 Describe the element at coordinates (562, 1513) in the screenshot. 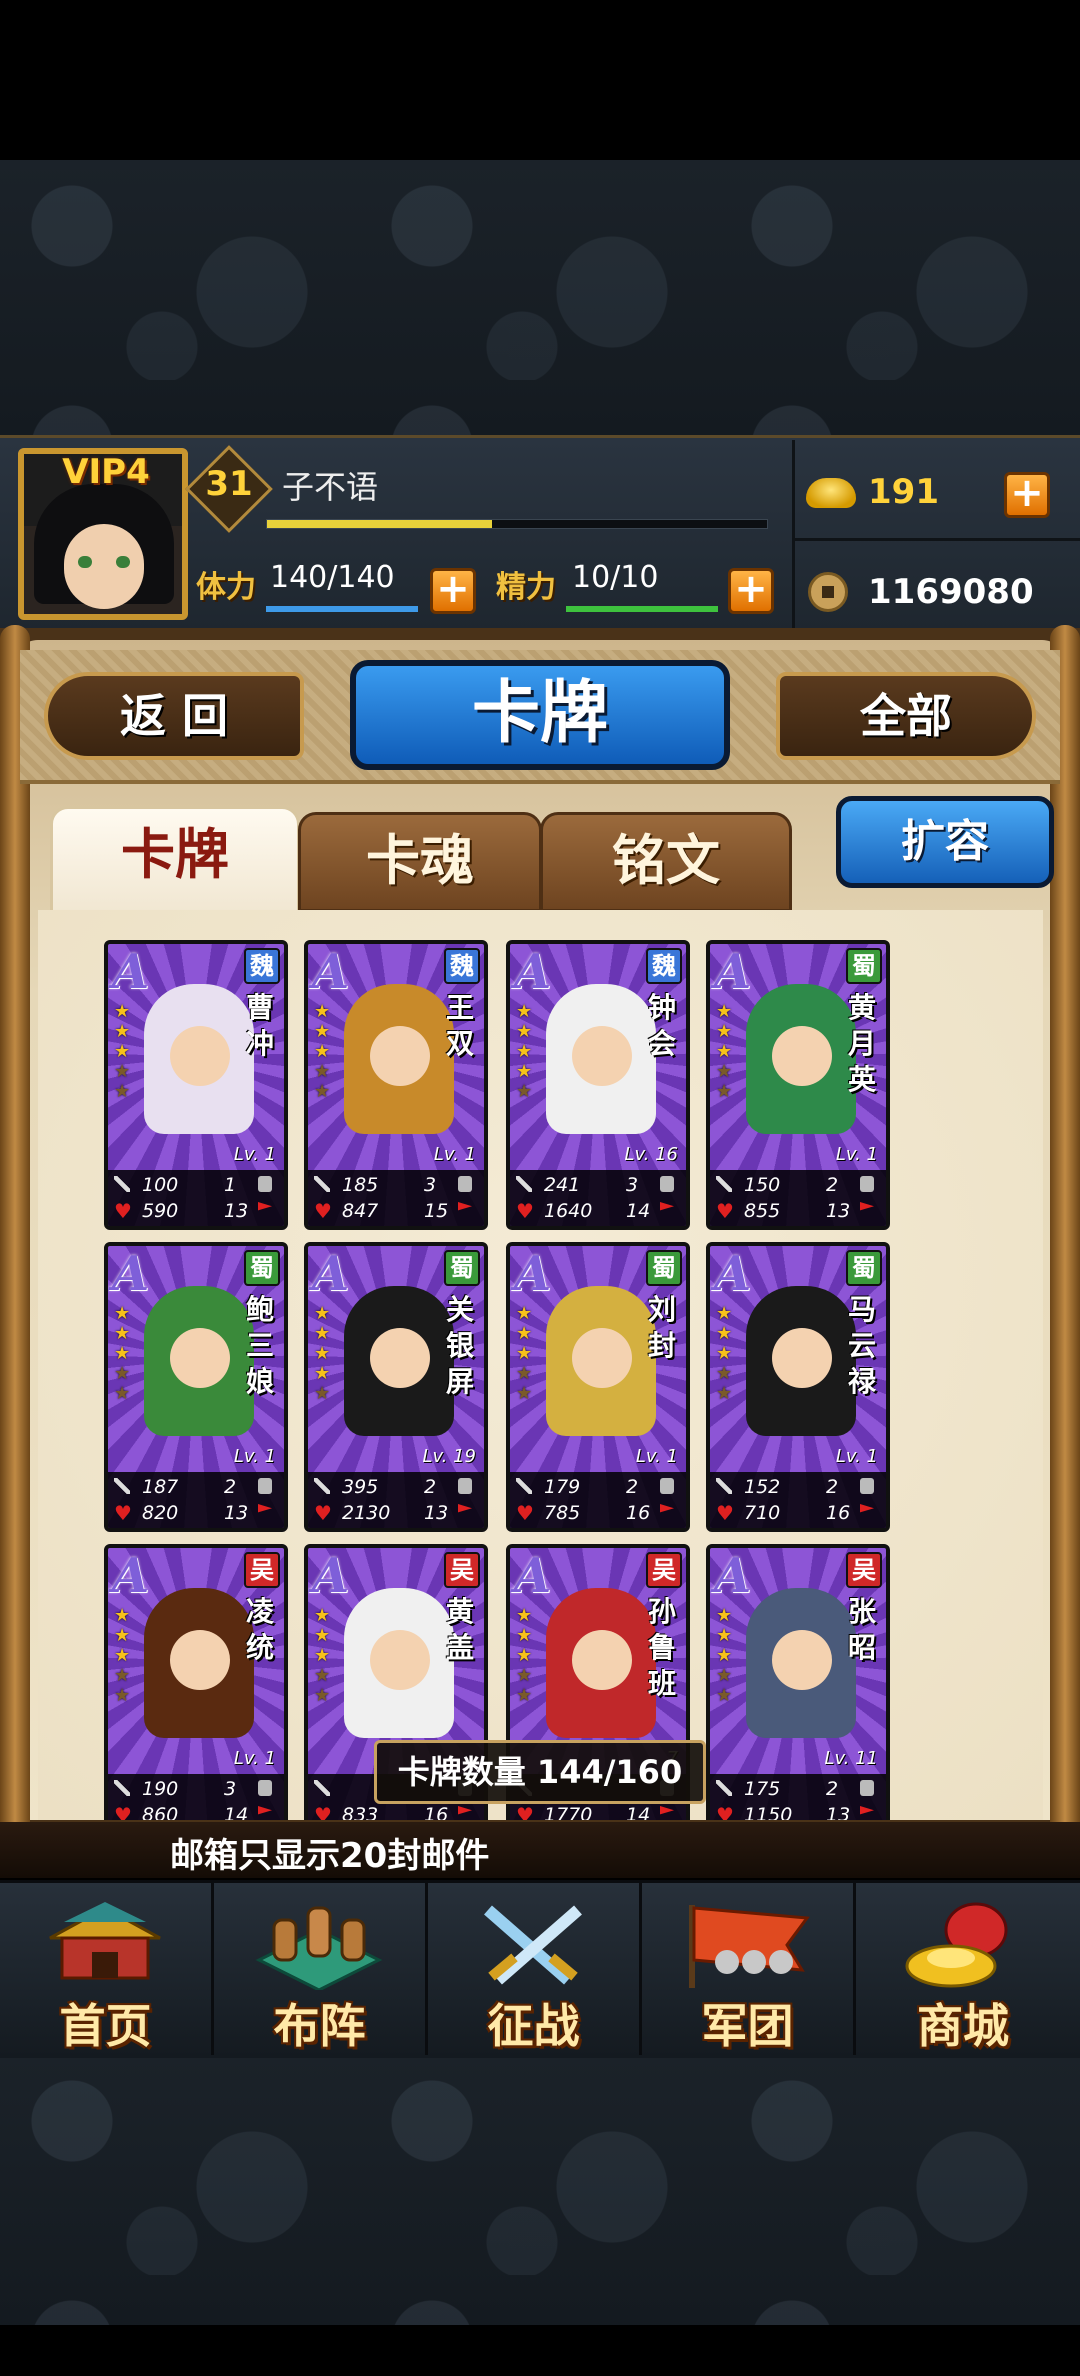

I see `hero-health: 785` at that location.